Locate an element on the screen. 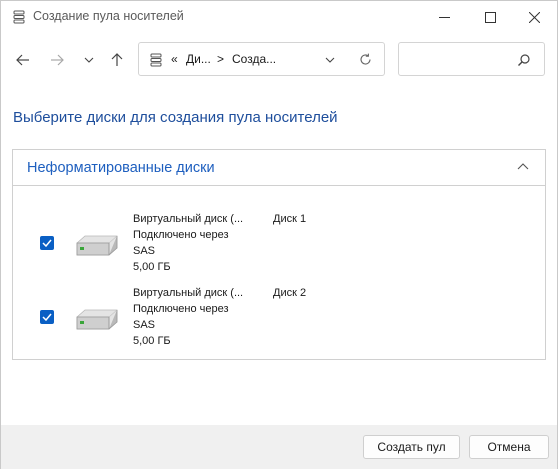 The width and height of the screenshot is (558, 469). cancel-button: Отмена is located at coordinates (509, 447).